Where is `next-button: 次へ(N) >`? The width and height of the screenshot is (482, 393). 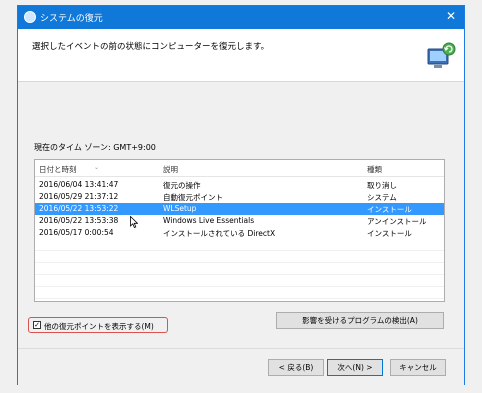 next-button: 次へ(N) > is located at coordinates (355, 367).